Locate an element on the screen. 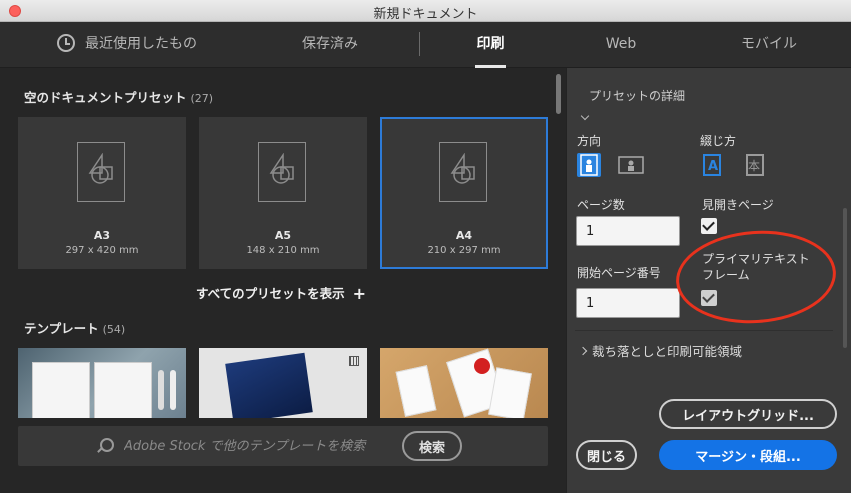 This screenshot has height=493, width=851. tab-print: 印刷 is located at coordinates (490, 45).